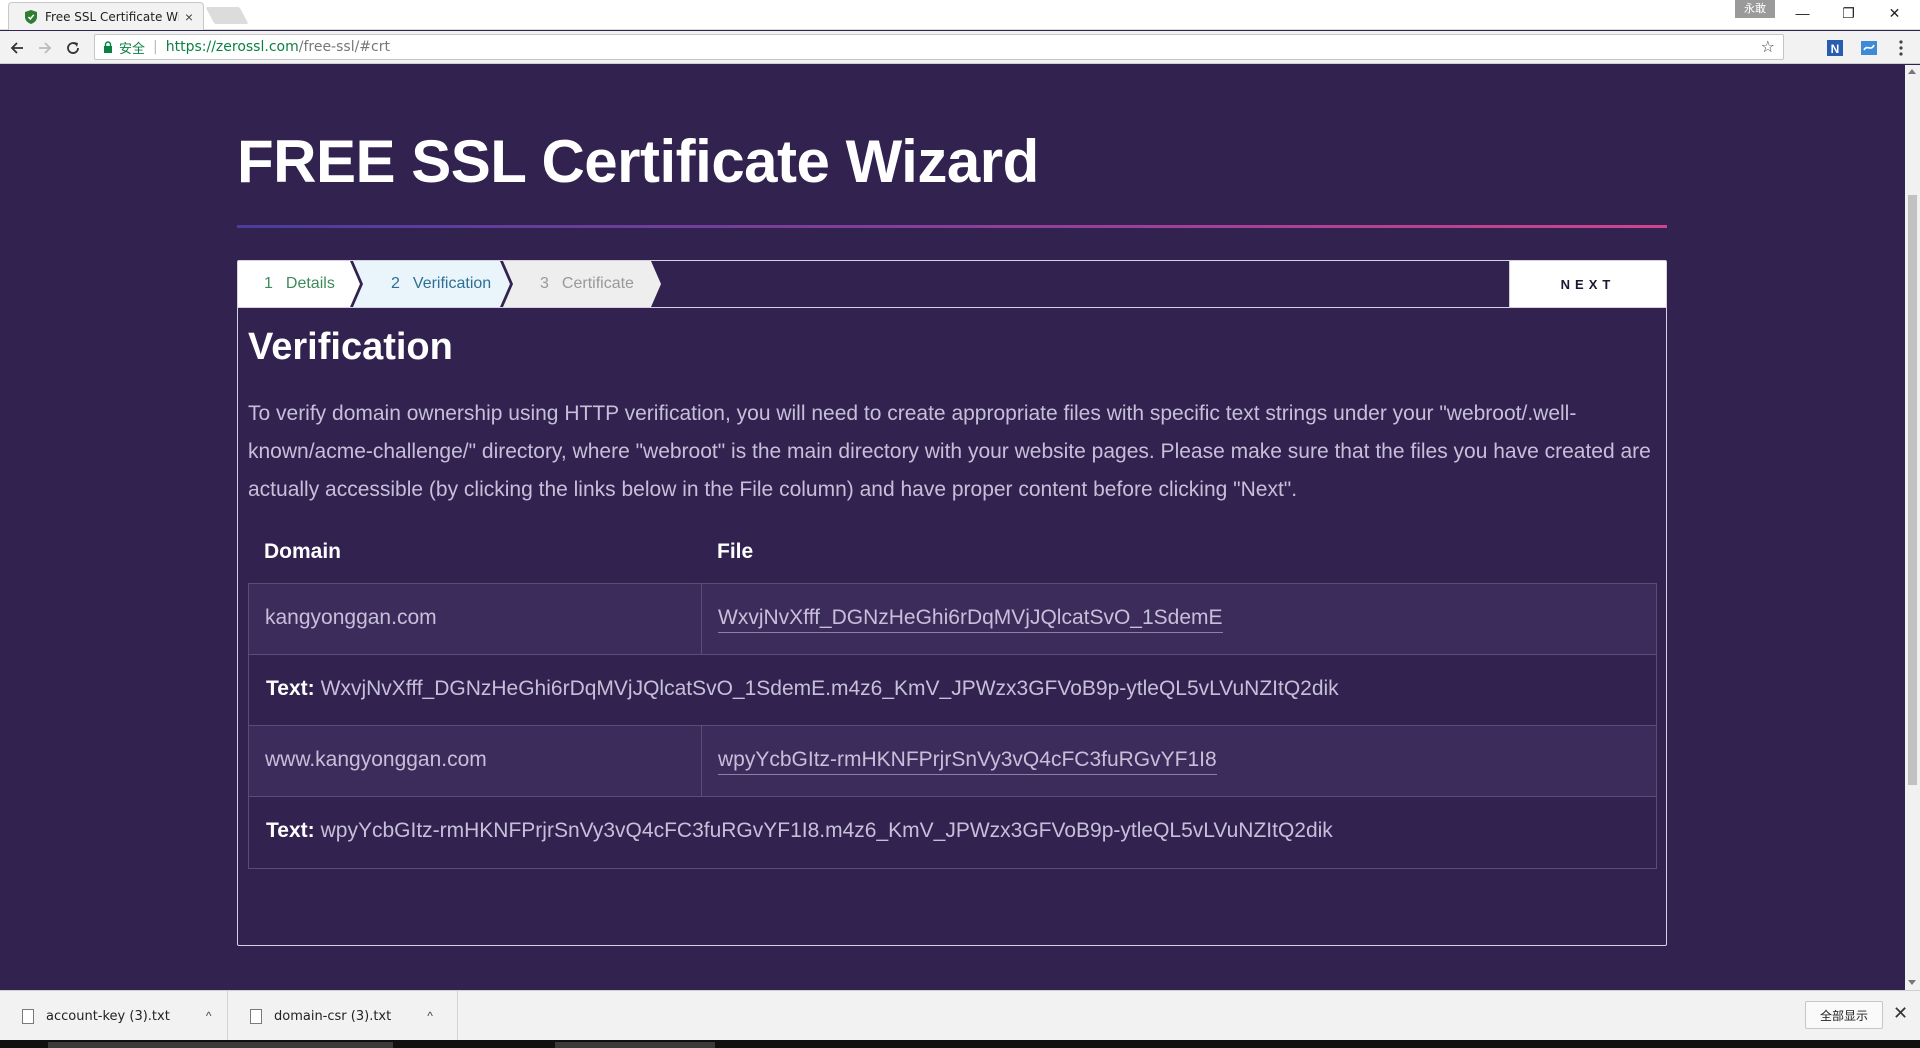  What do you see at coordinates (597, 283) in the screenshot?
I see `step-label: Certificate` at bounding box center [597, 283].